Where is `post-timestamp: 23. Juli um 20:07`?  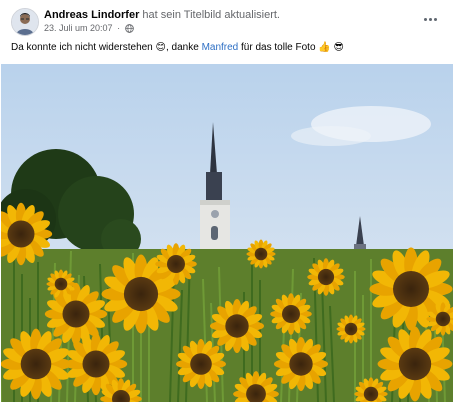 post-timestamp: 23. Juli um 20:07 is located at coordinates (78, 28).